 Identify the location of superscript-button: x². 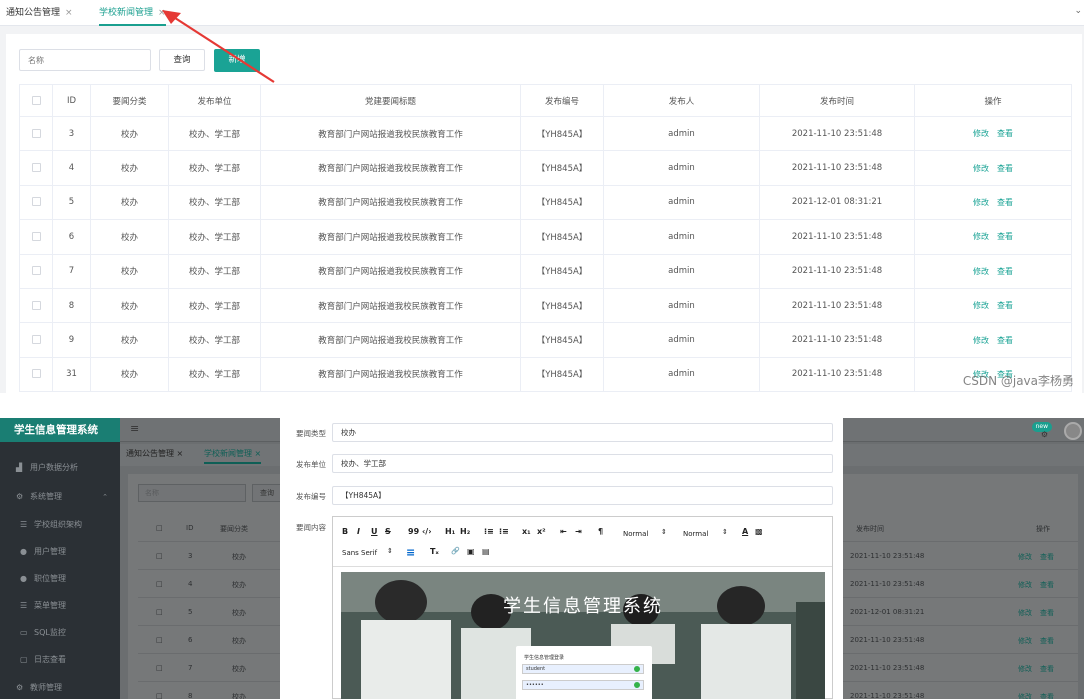
(541, 531).